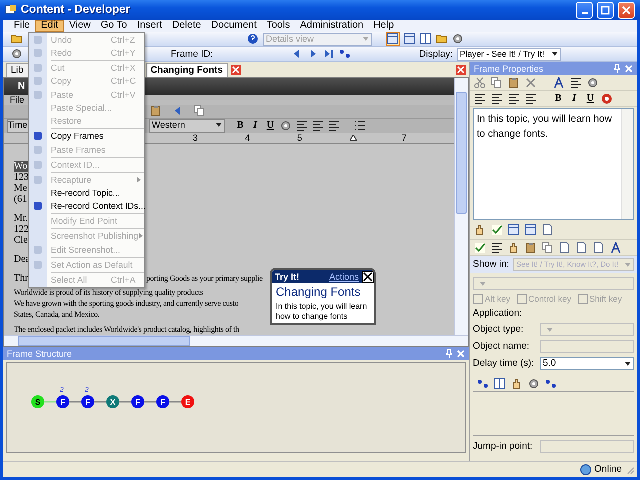 The width and height of the screenshot is (640, 480). I want to click on node-label: S, so click(38, 402).